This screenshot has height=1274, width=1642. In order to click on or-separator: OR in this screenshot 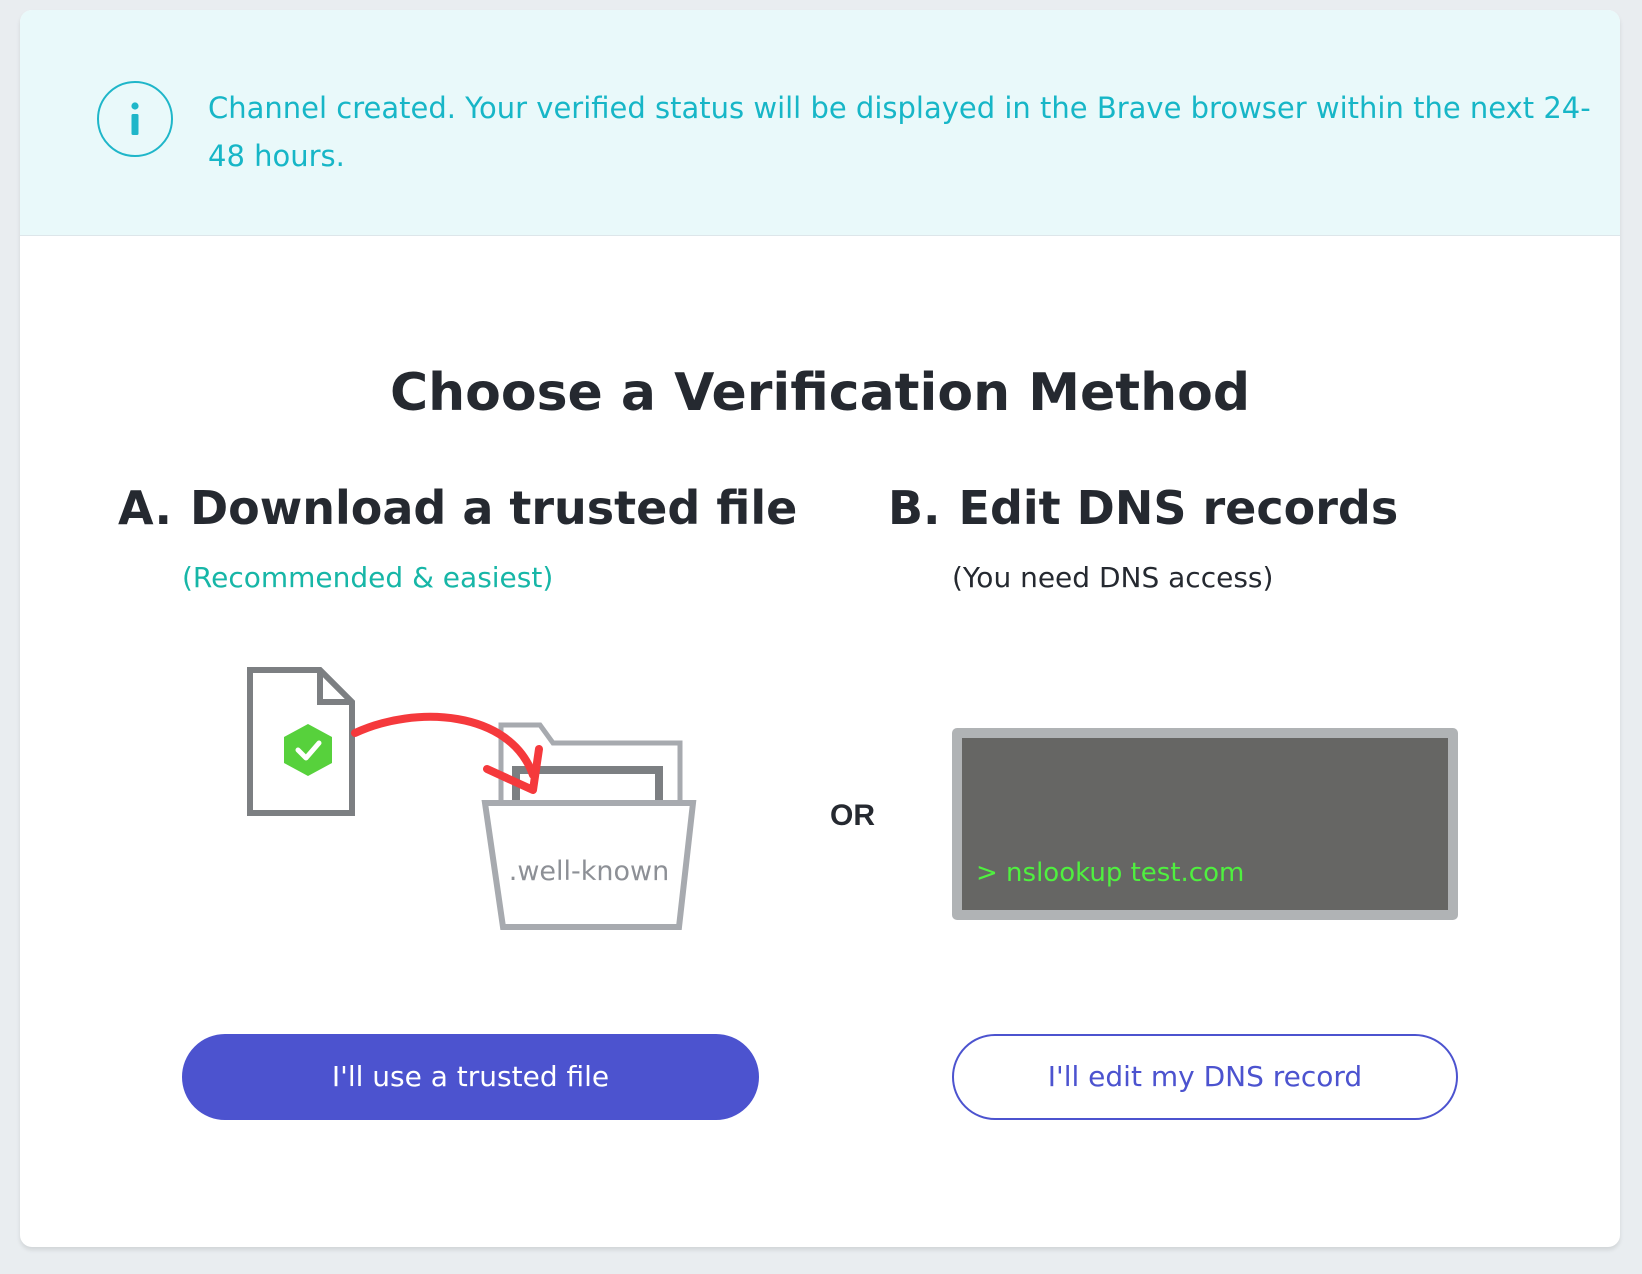, I will do `click(852, 815)`.